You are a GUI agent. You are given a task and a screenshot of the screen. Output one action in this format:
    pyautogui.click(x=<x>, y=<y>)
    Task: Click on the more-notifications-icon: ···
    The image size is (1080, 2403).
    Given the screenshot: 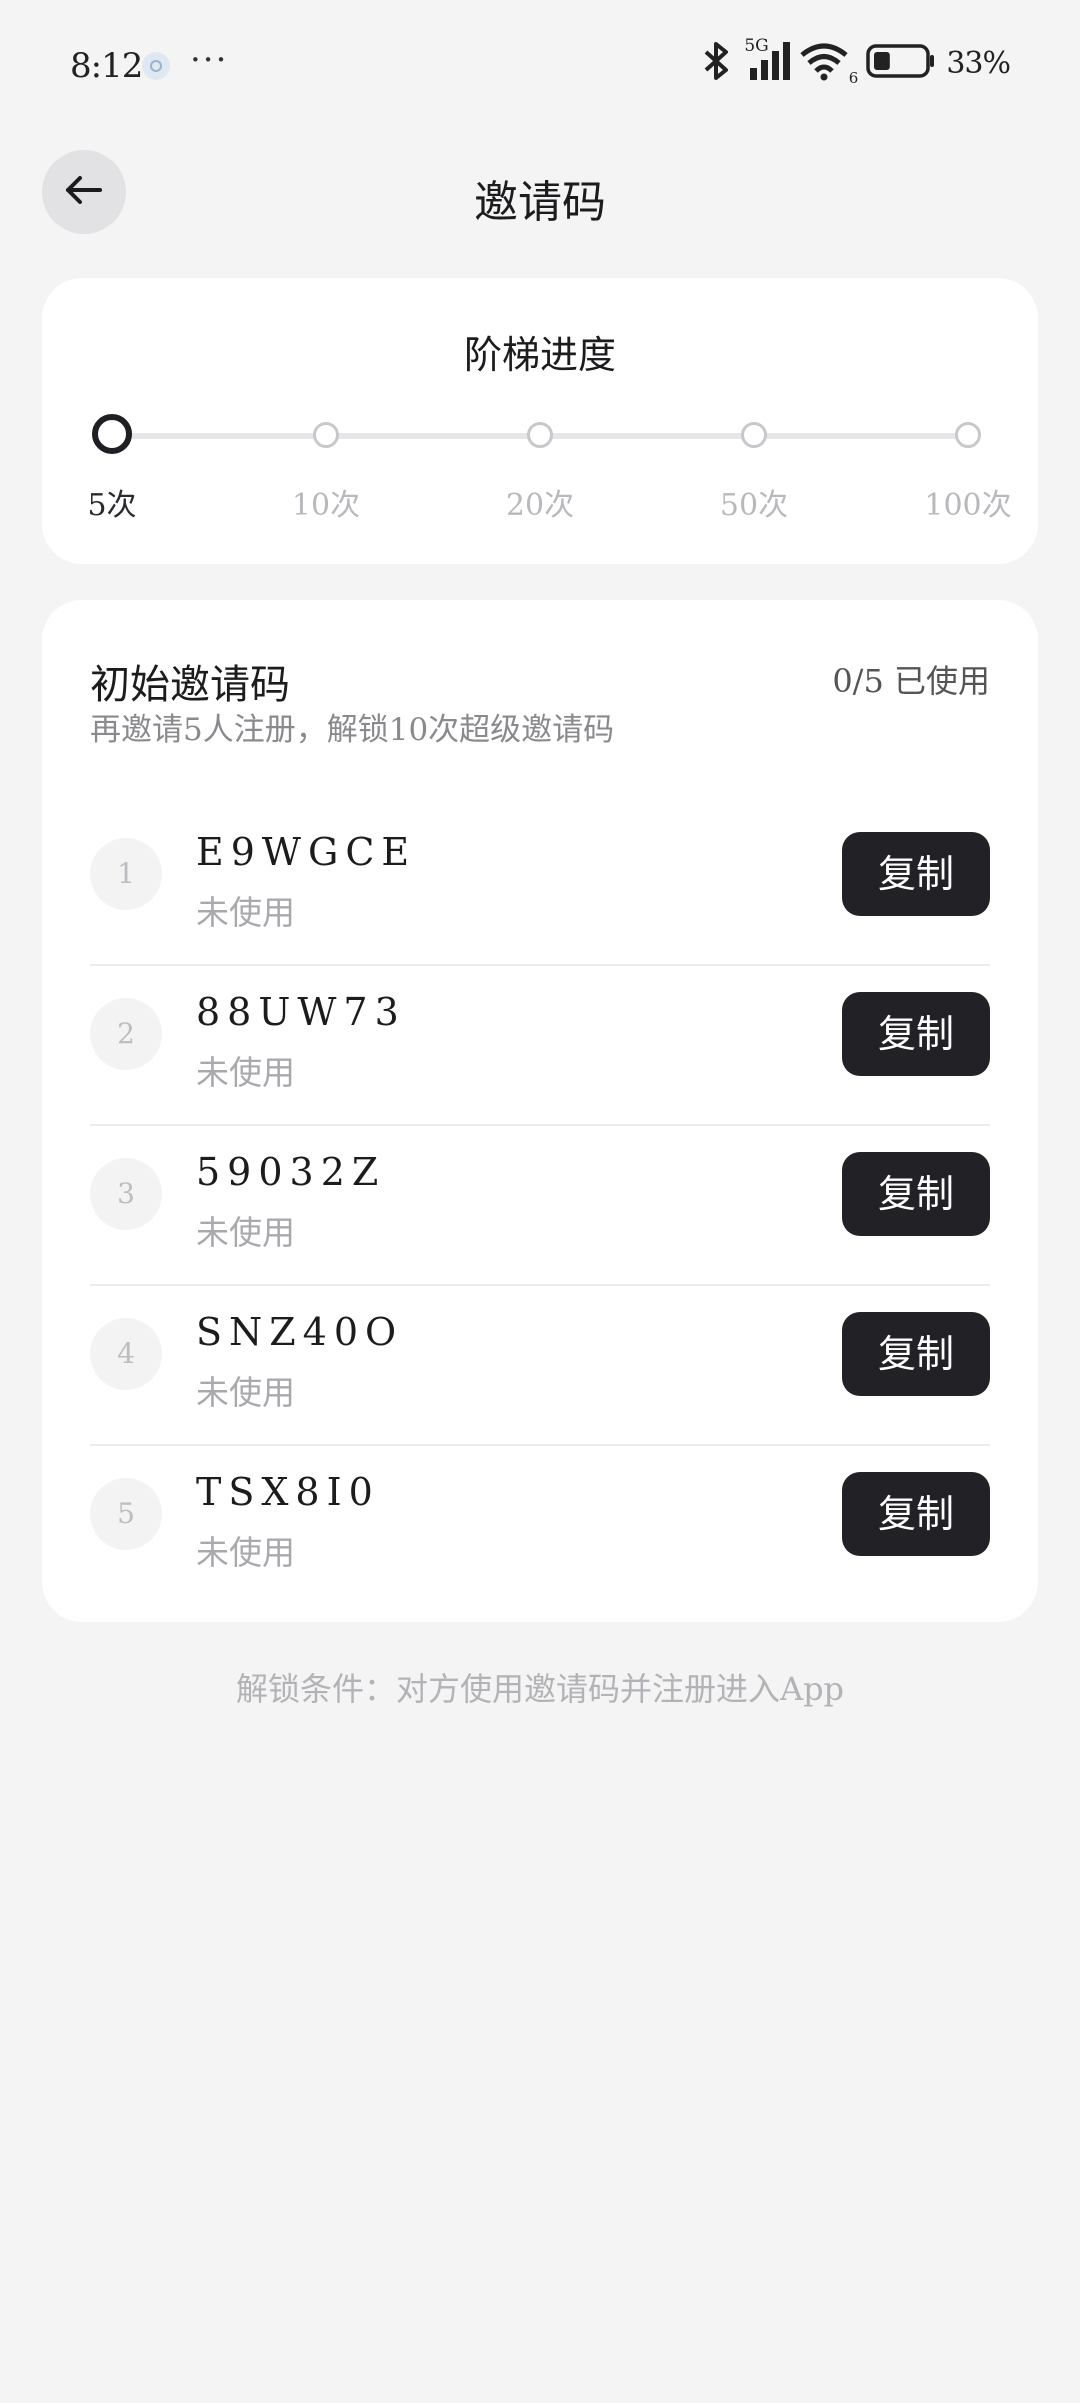 What is the action you would take?
    pyautogui.click(x=209, y=60)
    